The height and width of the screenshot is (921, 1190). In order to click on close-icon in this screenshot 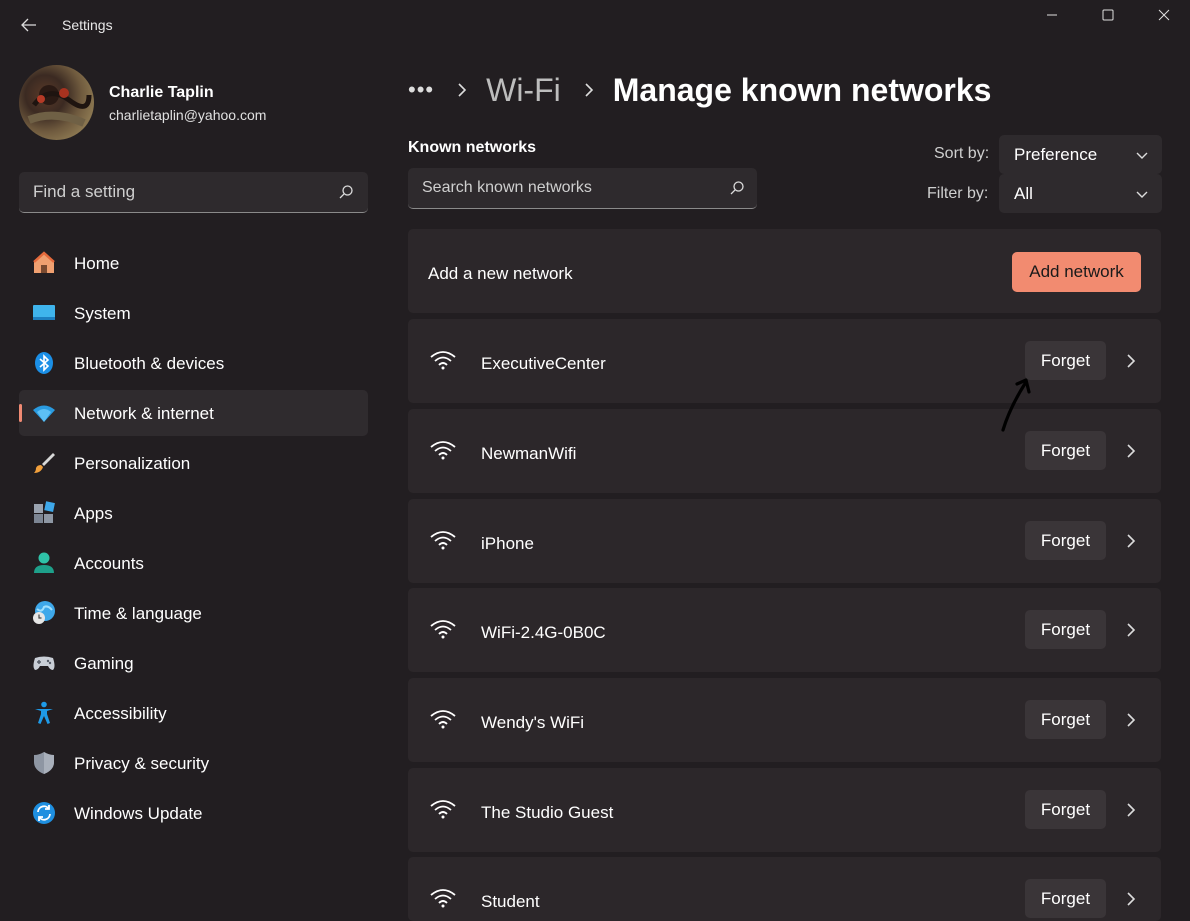, I will do `click(1164, 15)`.